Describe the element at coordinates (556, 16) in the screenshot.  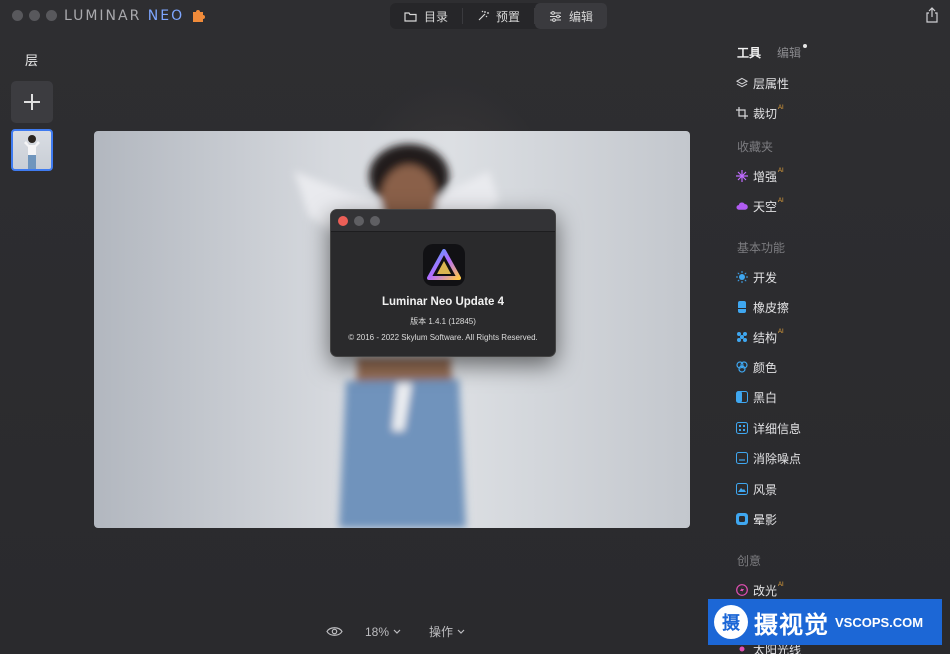
I see `sliders-icon` at that location.